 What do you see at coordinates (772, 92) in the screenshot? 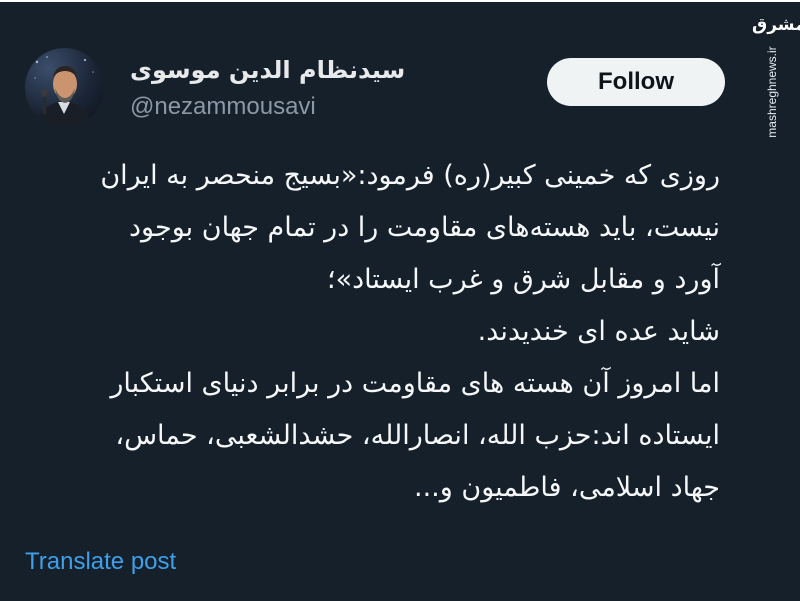
I see `watermark-url: mashreghnews.ir` at bounding box center [772, 92].